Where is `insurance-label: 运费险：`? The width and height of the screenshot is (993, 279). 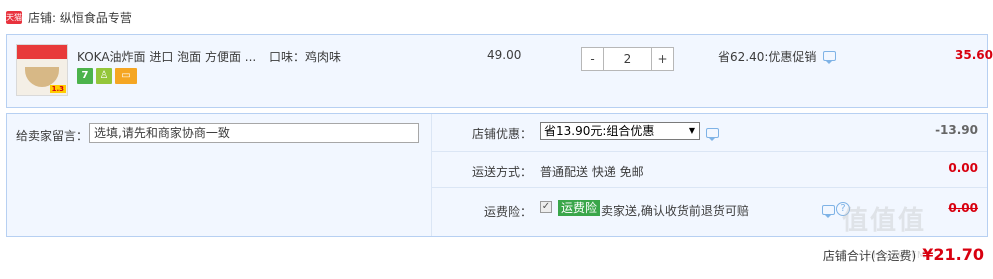
insurance-label: 运费险： is located at coordinates (508, 212).